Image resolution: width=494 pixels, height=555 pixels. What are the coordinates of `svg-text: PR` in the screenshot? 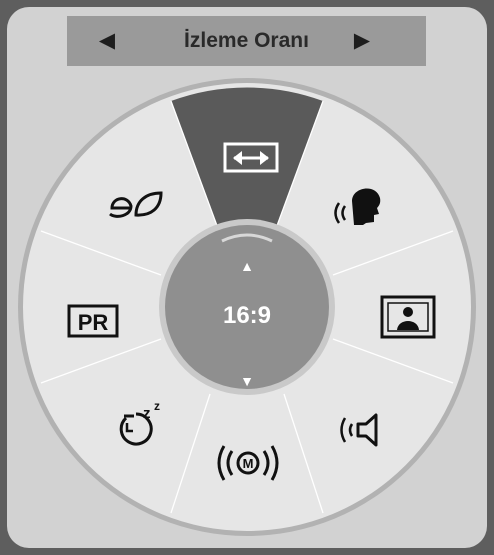 It's located at (93, 322).